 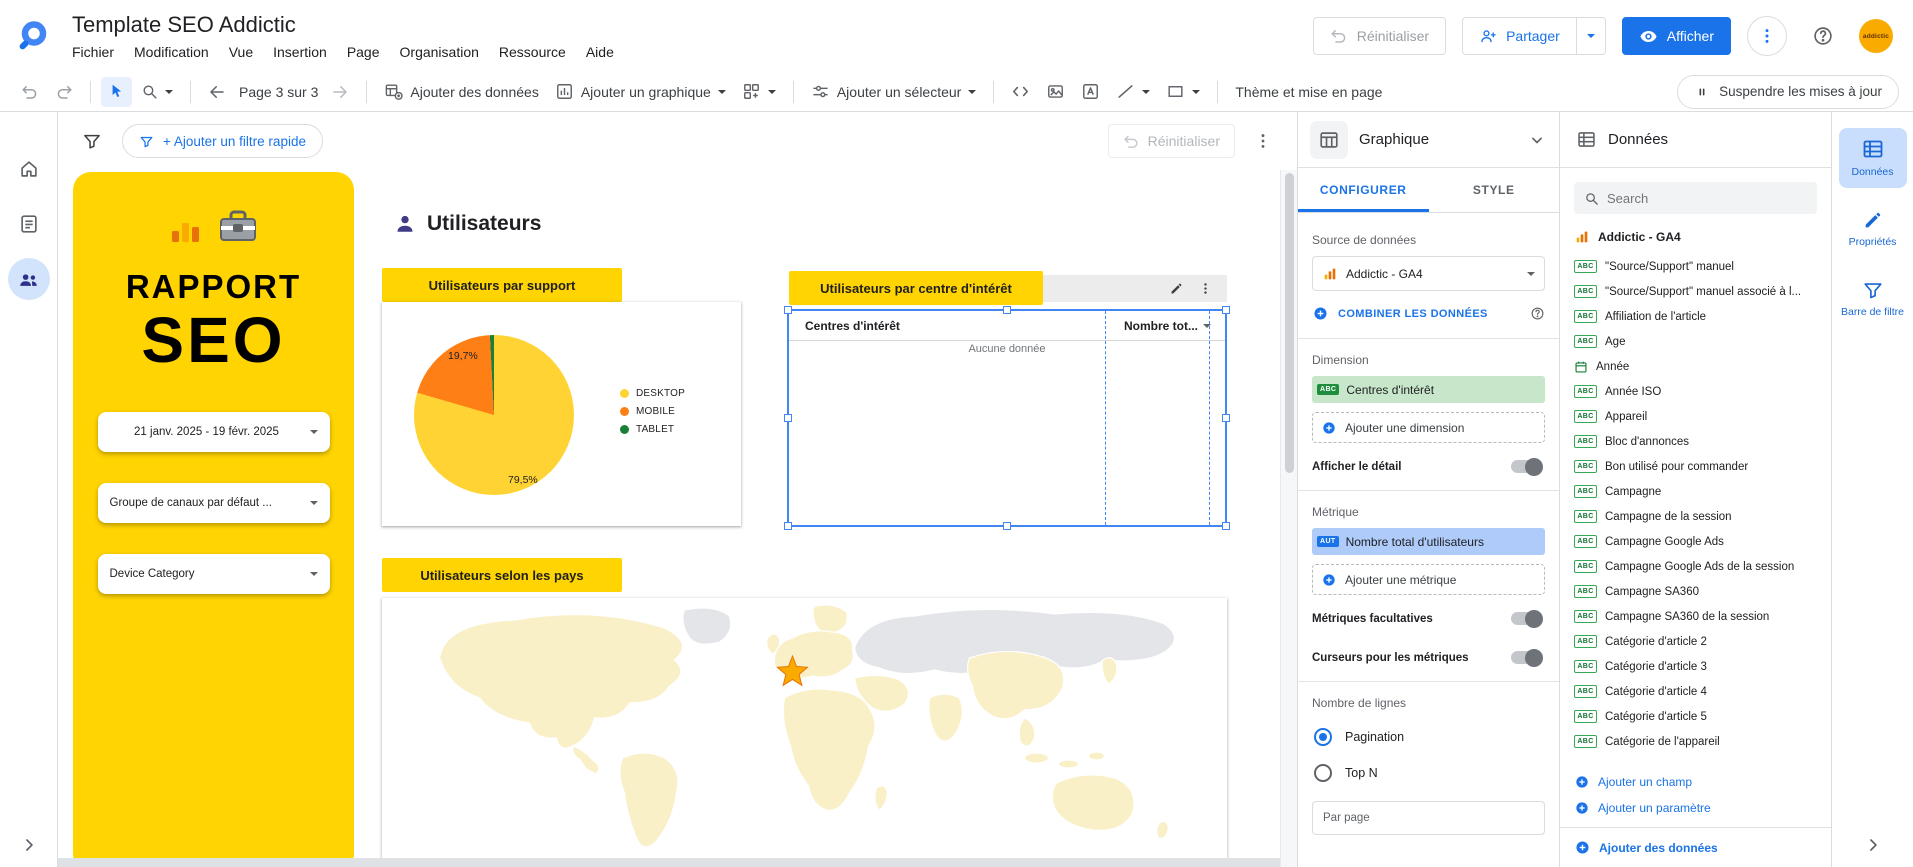 What do you see at coordinates (300, 52) in the screenshot?
I see `menu-insertion: Insertion` at bounding box center [300, 52].